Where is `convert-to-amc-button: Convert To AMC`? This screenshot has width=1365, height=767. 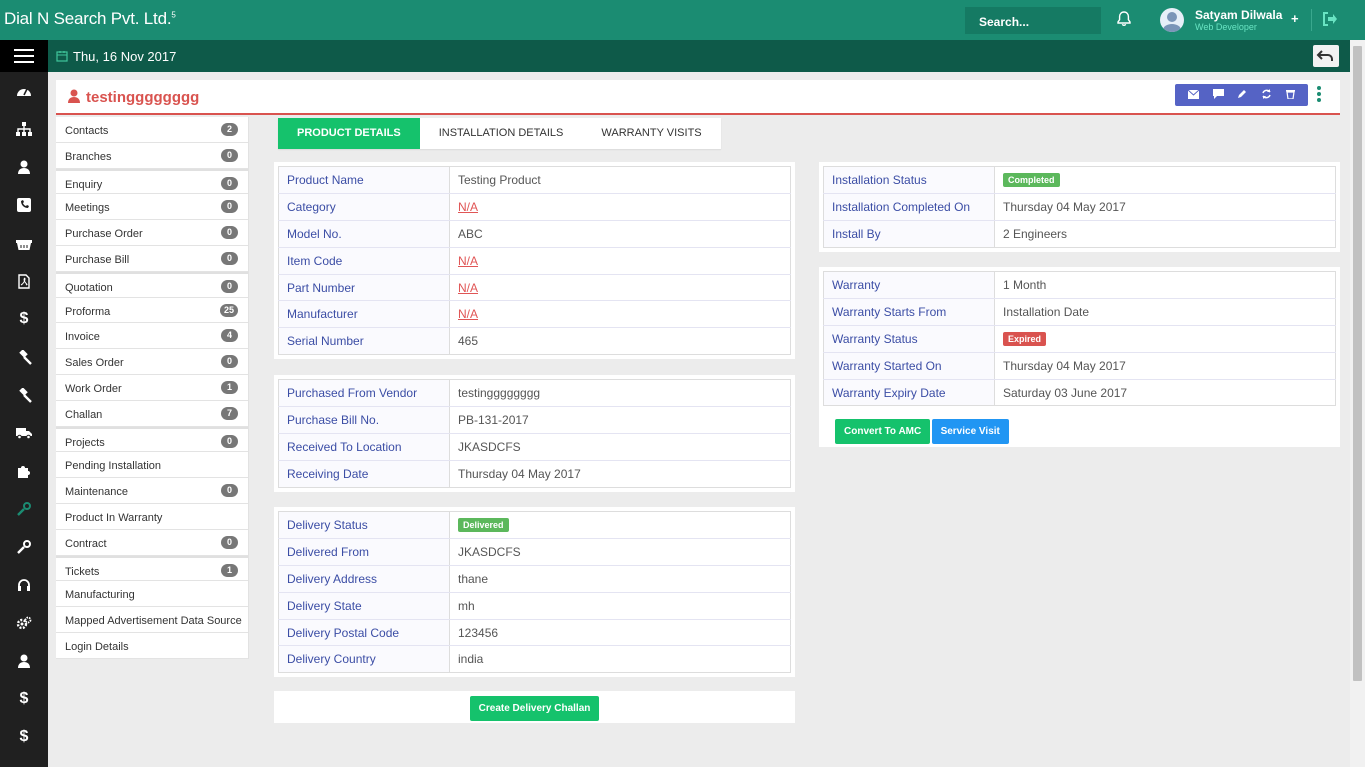
convert-to-amc-button: Convert To AMC is located at coordinates (883, 431).